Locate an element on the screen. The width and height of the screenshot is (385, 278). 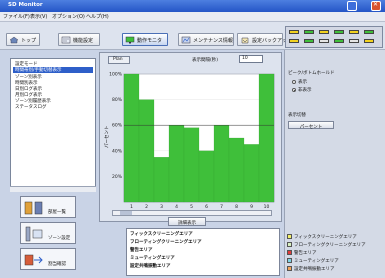
interval-input: 10 is located at coordinates (251, 59).